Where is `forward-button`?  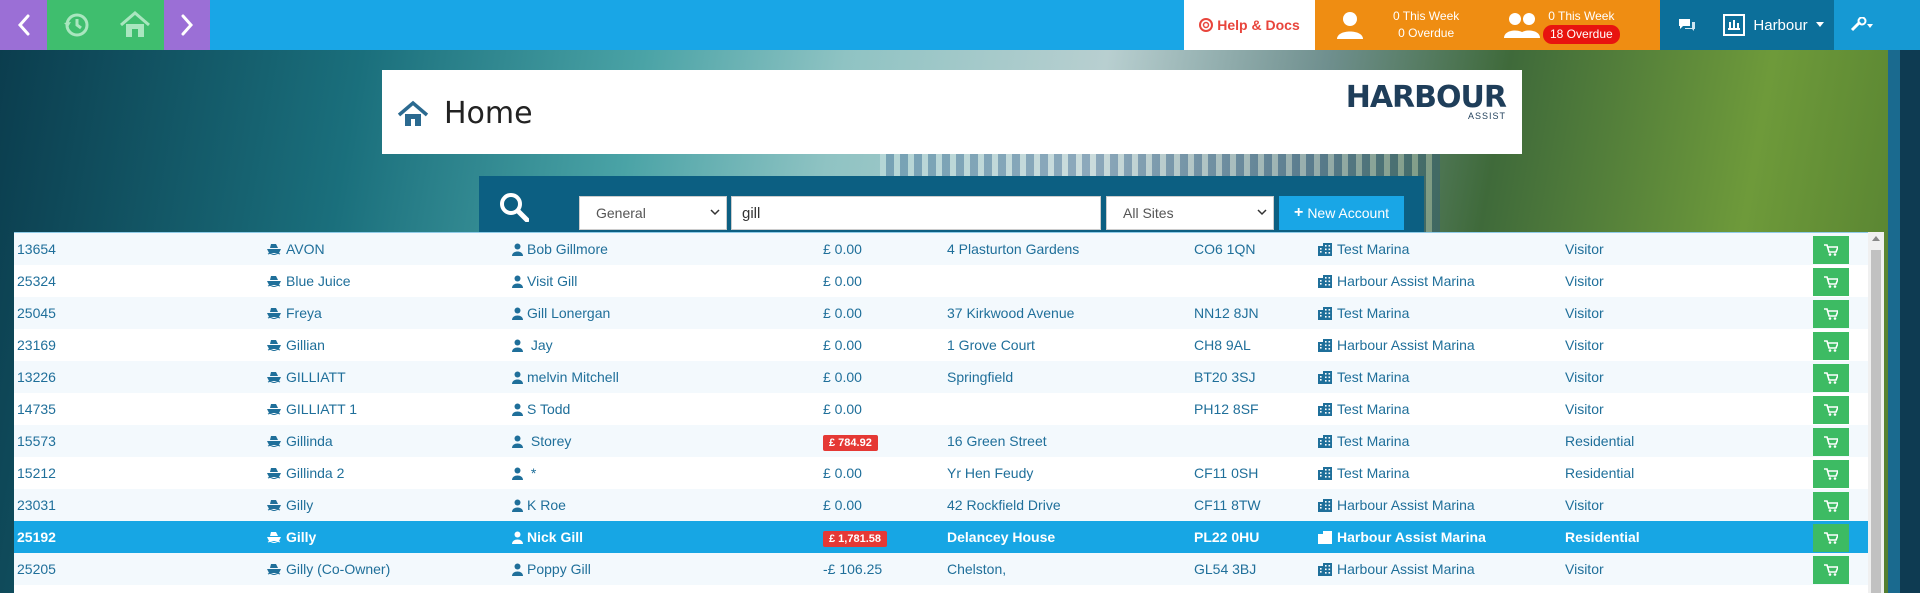
forward-button is located at coordinates (187, 25).